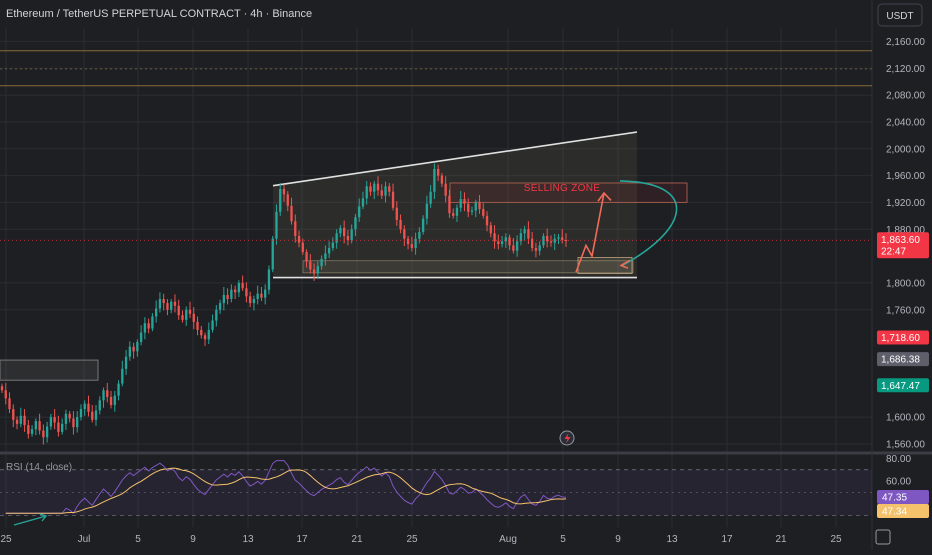  I want to click on price-tick: 2,000.00, so click(905, 149).